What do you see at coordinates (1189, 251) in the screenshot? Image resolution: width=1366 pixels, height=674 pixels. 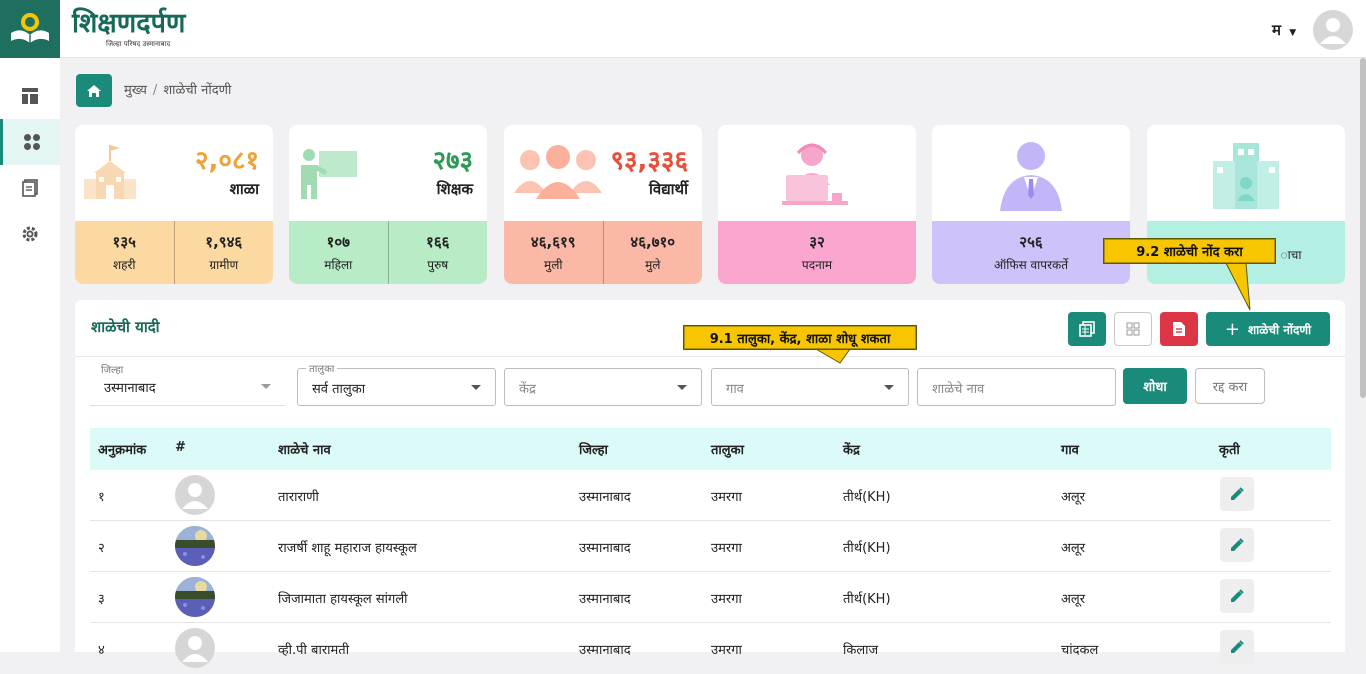 I see `register-hint-callout: 9.2 शाळेची नोंद करा` at bounding box center [1189, 251].